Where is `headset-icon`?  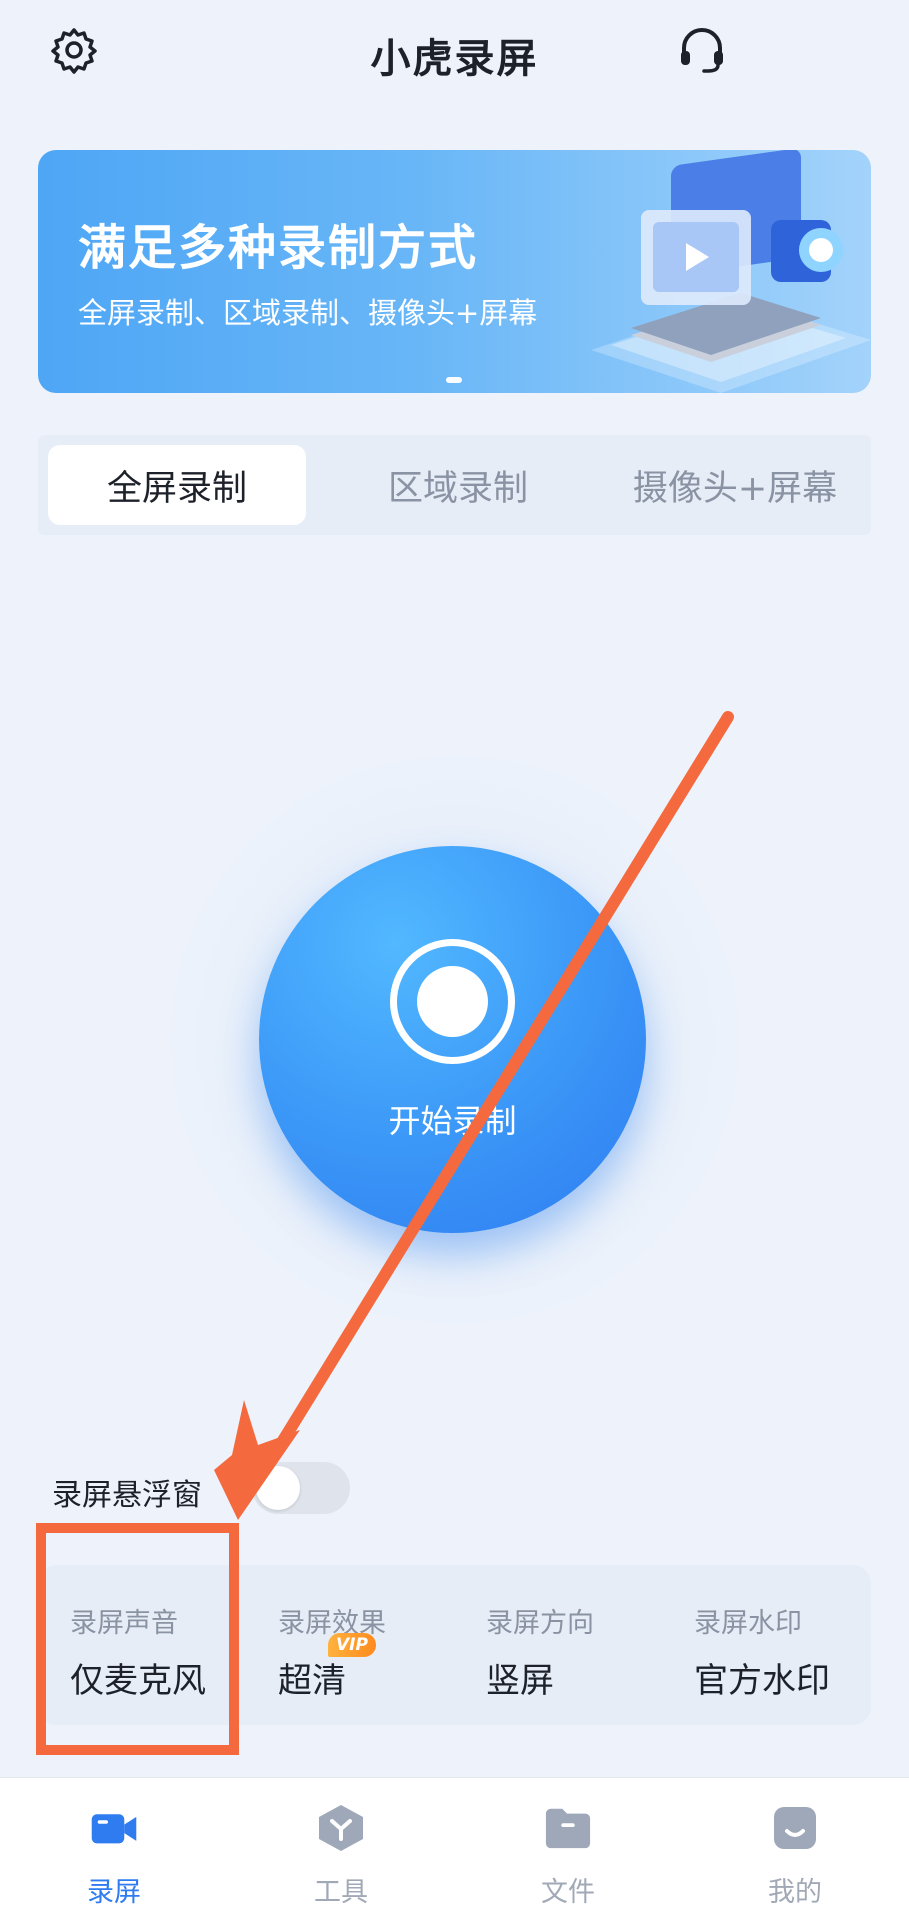
headset-icon is located at coordinates (702, 50).